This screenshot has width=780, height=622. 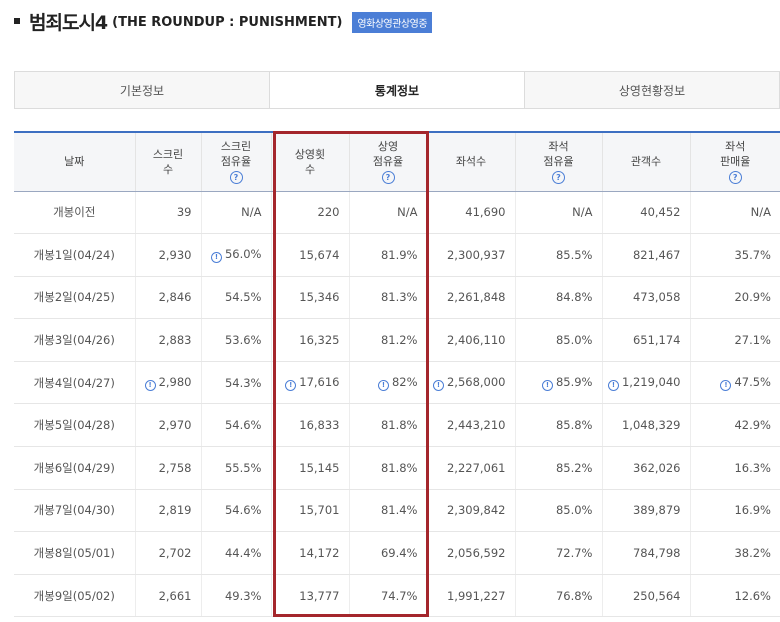 I want to click on cell-audience-count: 362,026, so click(x=645, y=468).